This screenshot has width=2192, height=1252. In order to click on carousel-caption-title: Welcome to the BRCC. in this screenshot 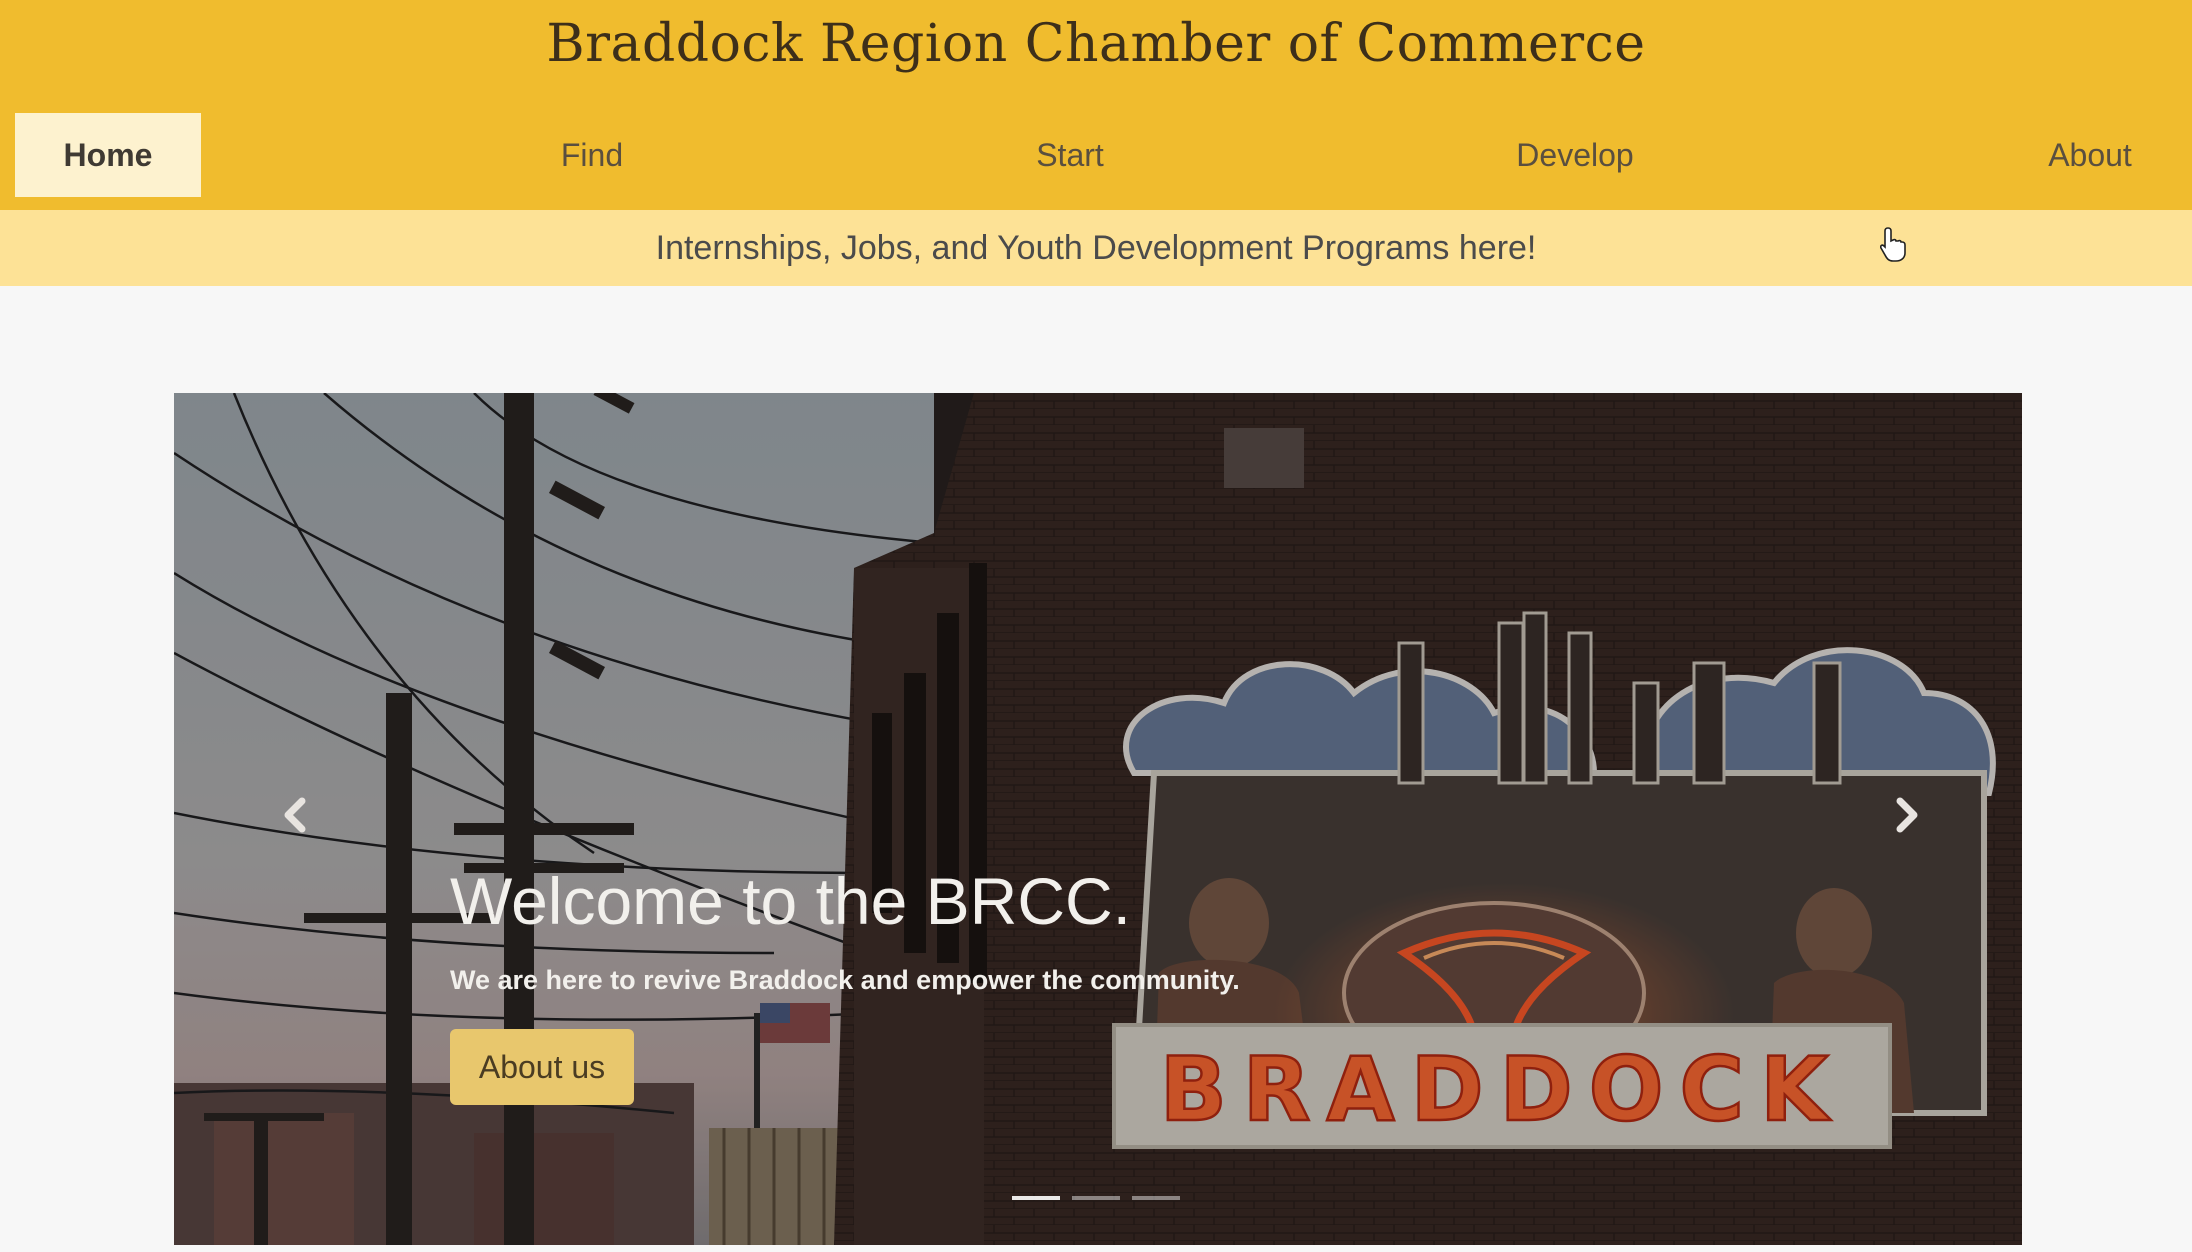, I will do `click(791, 901)`.